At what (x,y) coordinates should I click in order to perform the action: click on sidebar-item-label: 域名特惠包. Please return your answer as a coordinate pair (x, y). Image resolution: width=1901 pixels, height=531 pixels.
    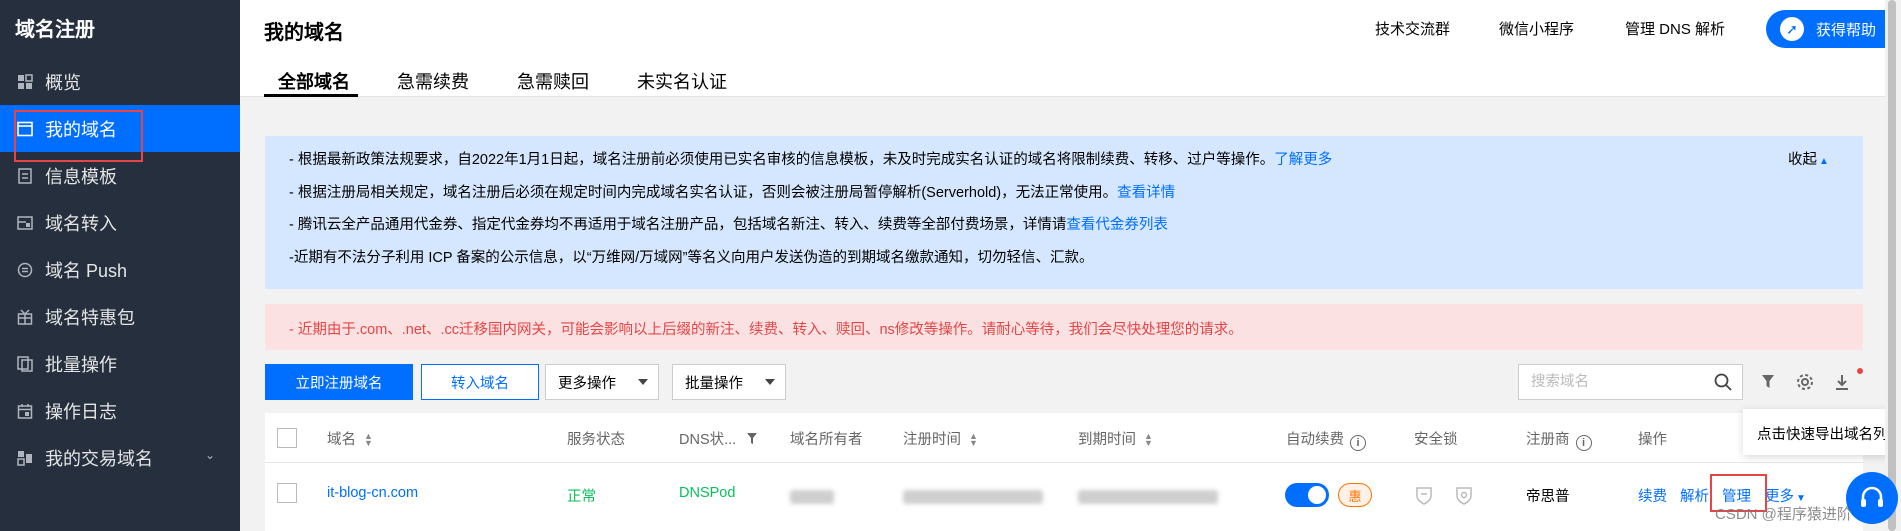
    Looking at the image, I should click on (90, 317).